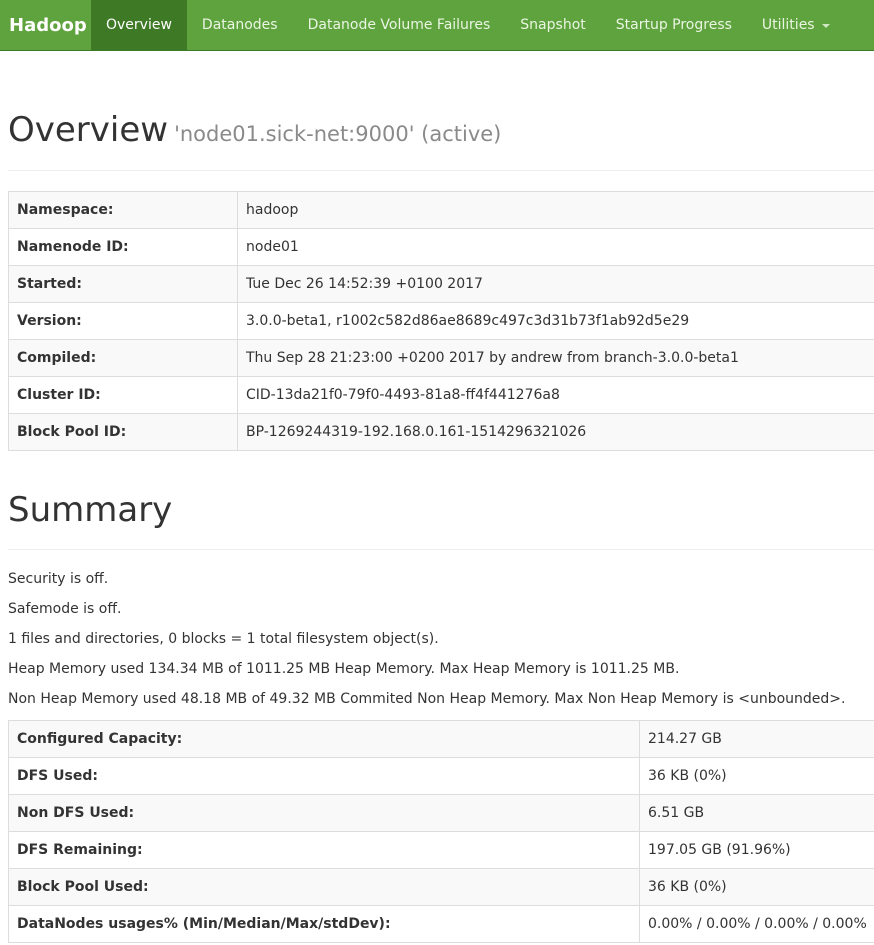 This screenshot has width=874, height=945. What do you see at coordinates (324, 813) in the screenshot?
I see `row-key: Non DFS Used:` at bounding box center [324, 813].